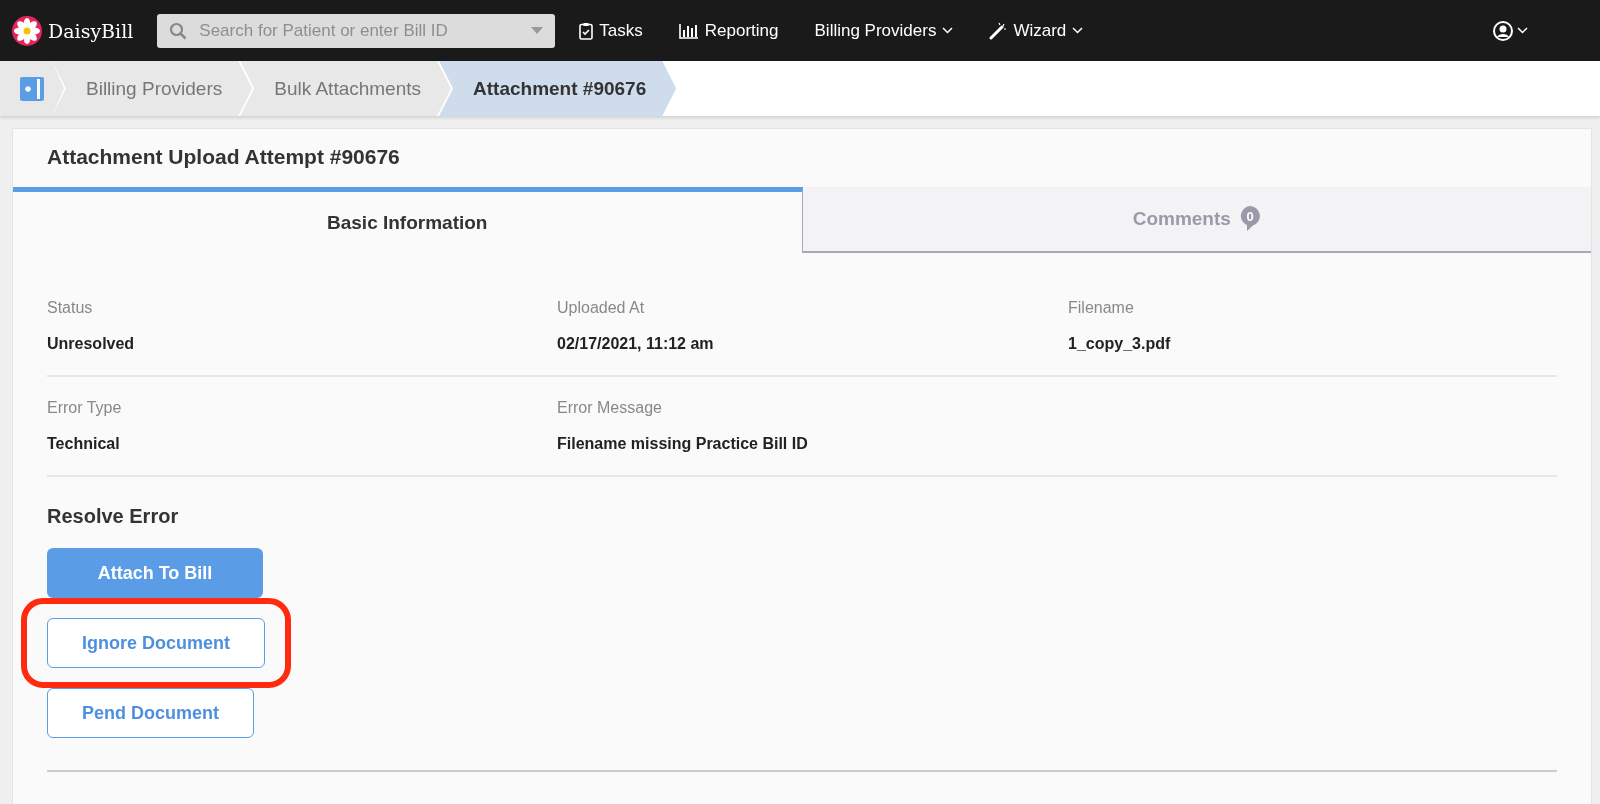 Image resolution: width=1600 pixels, height=804 pixels. Describe the element at coordinates (113, 516) in the screenshot. I see `section-heading: Resolve Error` at that location.